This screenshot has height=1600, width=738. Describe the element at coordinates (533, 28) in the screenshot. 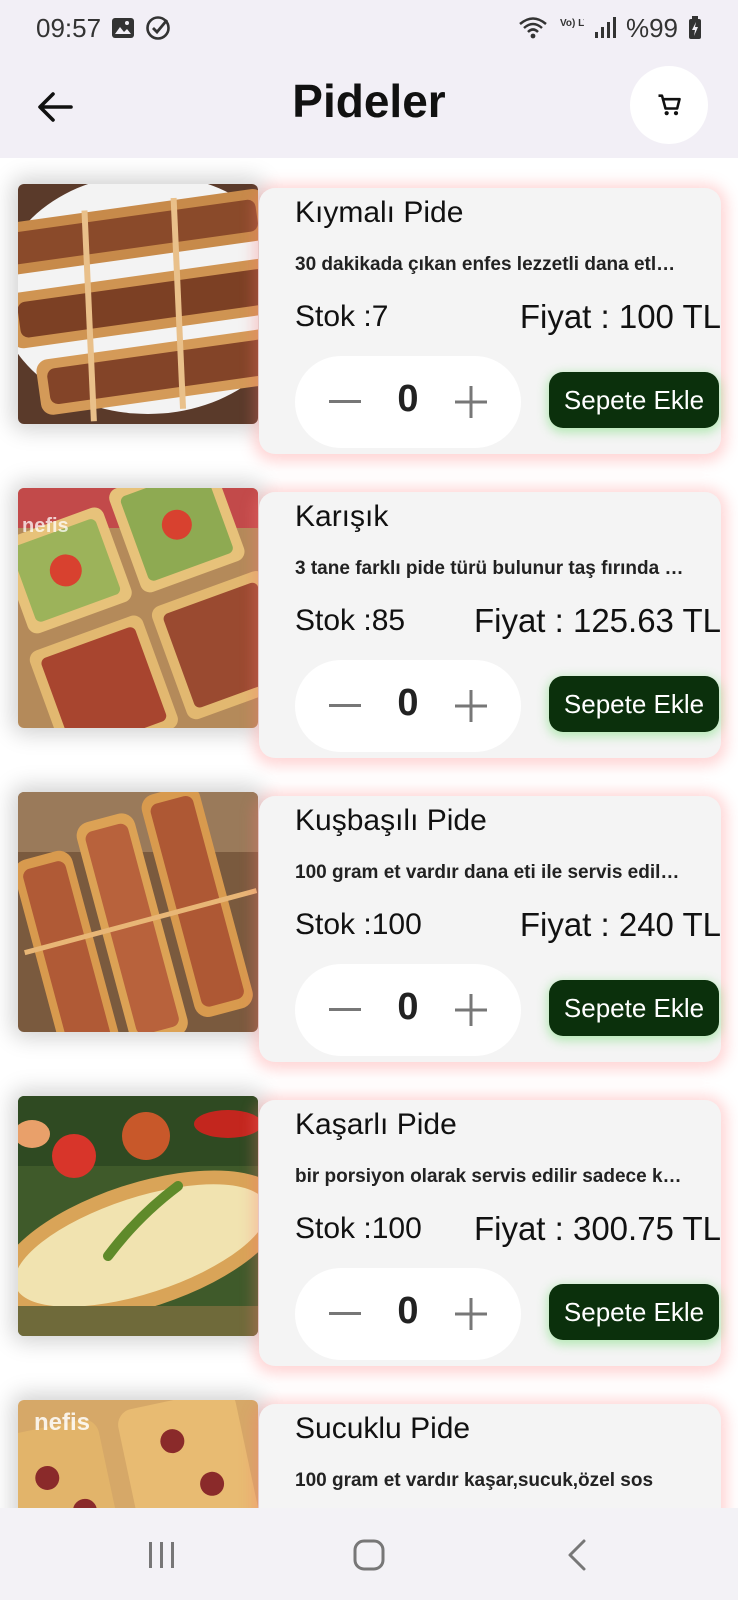

I see `wifi-icon` at that location.